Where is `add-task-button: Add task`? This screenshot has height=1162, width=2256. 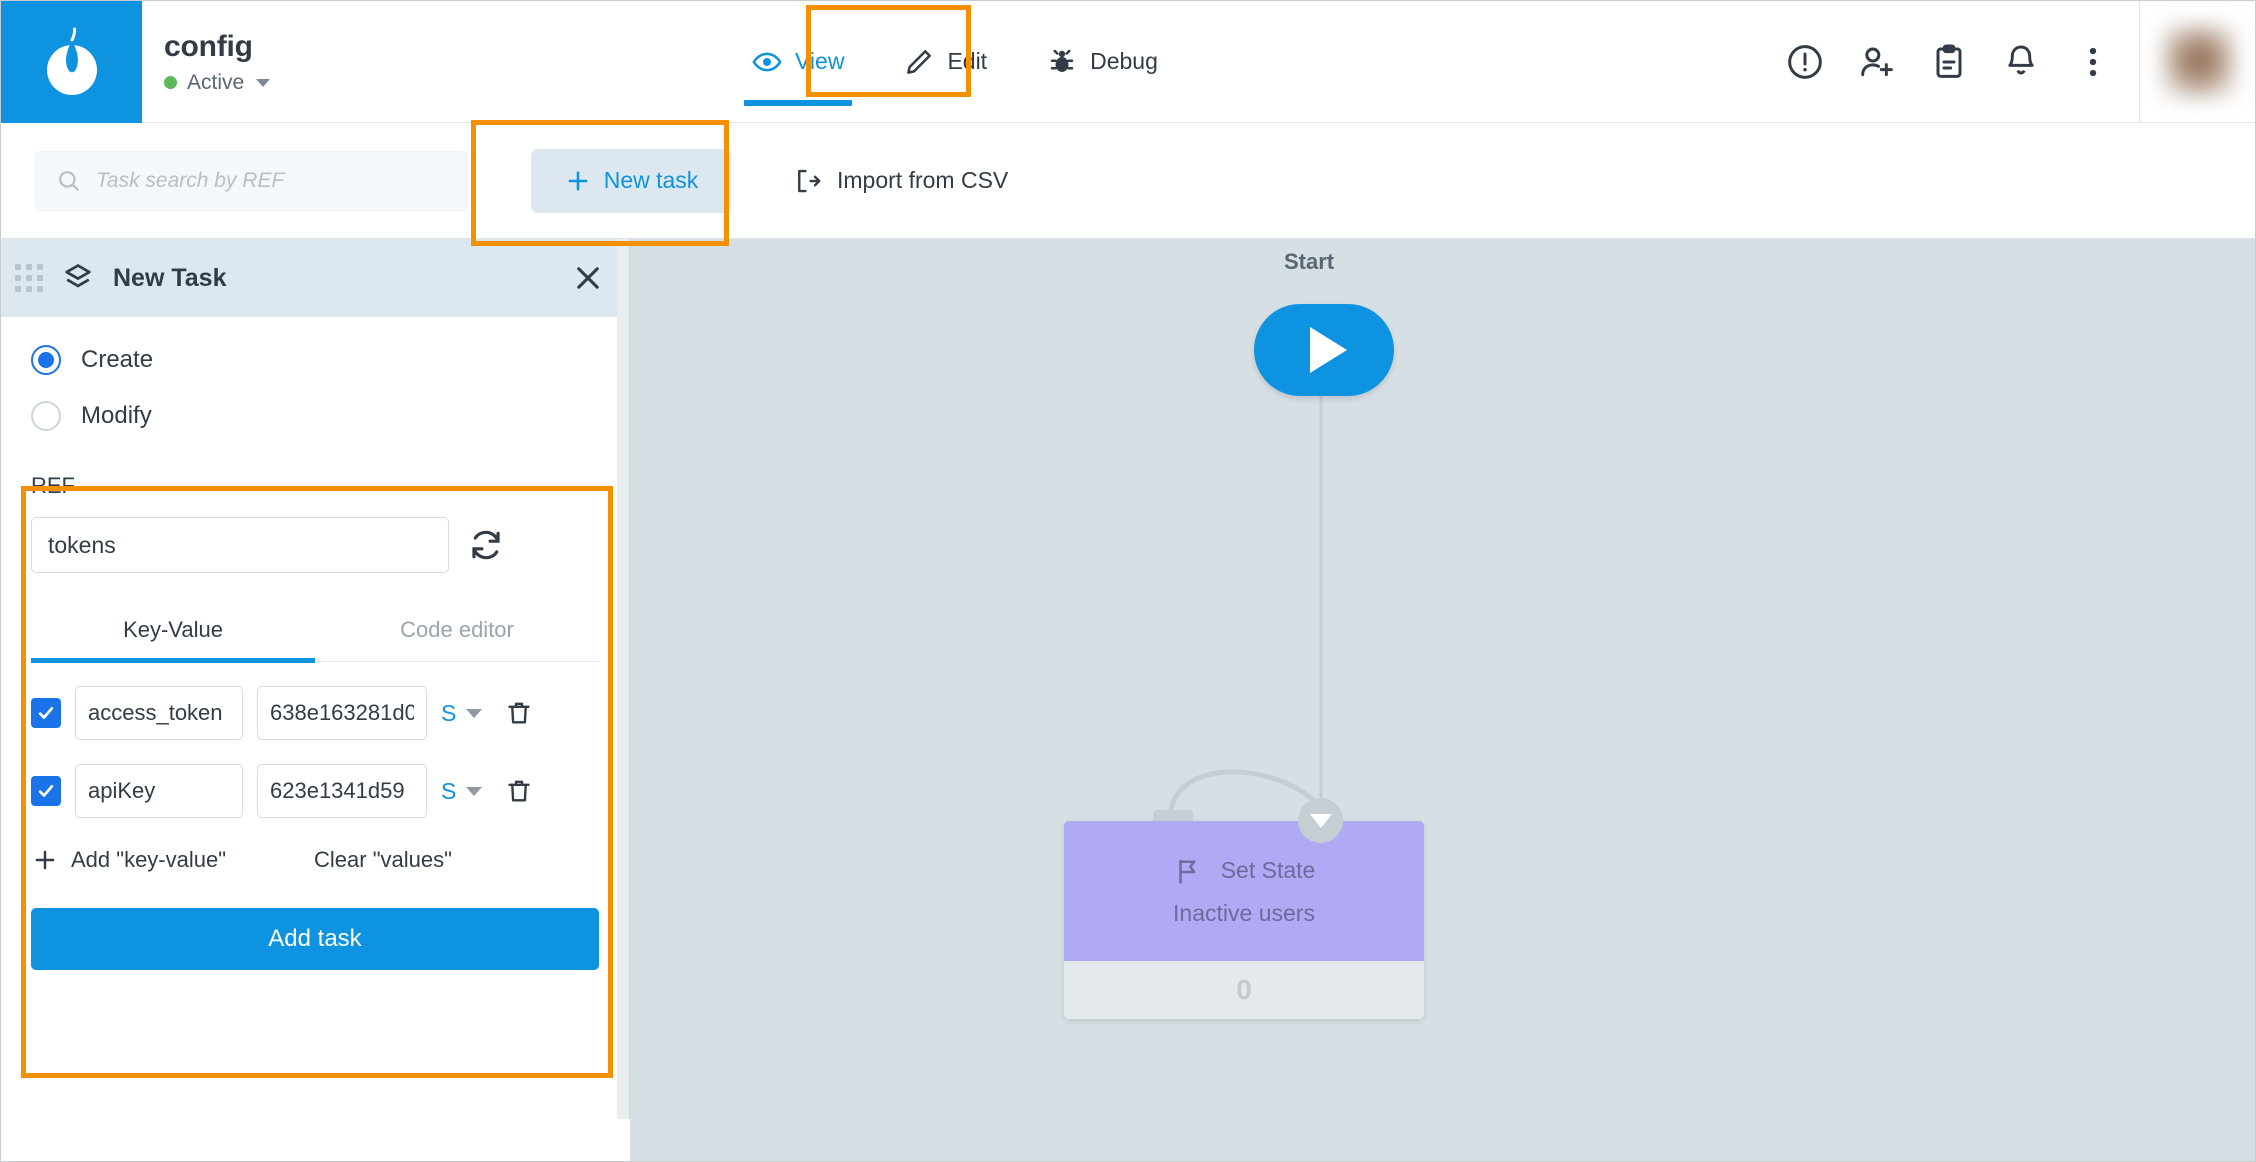
add-task-button: Add task is located at coordinates (315, 939).